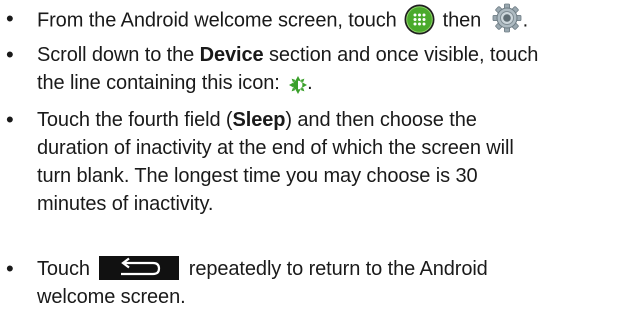 The image size is (635, 316). Describe the element at coordinates (161, 83) in the screenshot. I see `step-2-text-c: the line containing this icon:` at that location.